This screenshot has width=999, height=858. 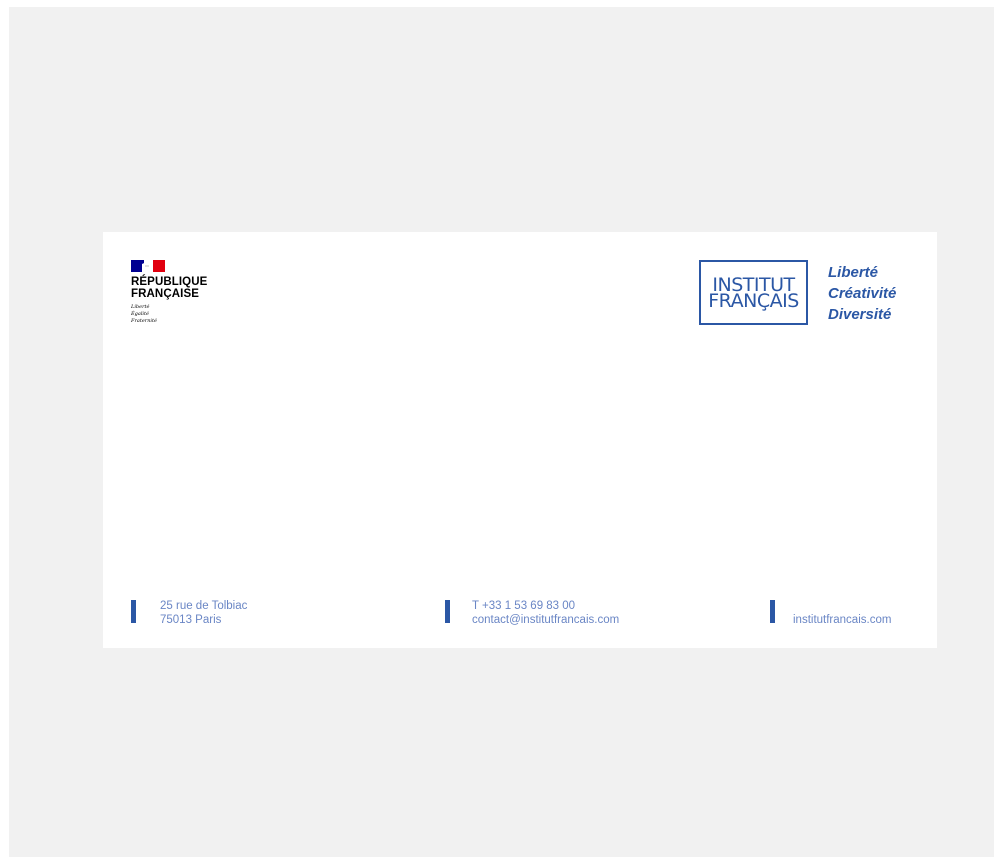 I want to click on motto-egalite: Égalité, so click(x=140, y=314).